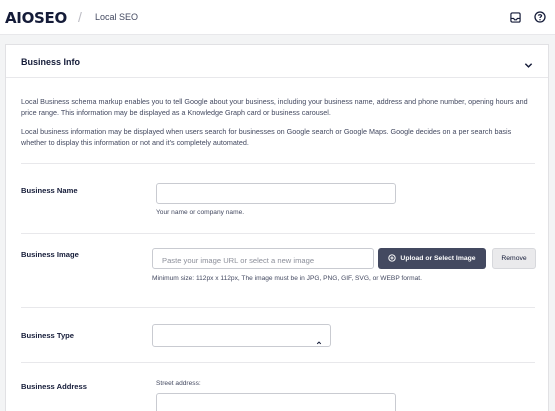 The image size is (555, 411). Describe the element at coordinates (528, 66) in the screenshot. I see `chevron-down-icon` at that location.